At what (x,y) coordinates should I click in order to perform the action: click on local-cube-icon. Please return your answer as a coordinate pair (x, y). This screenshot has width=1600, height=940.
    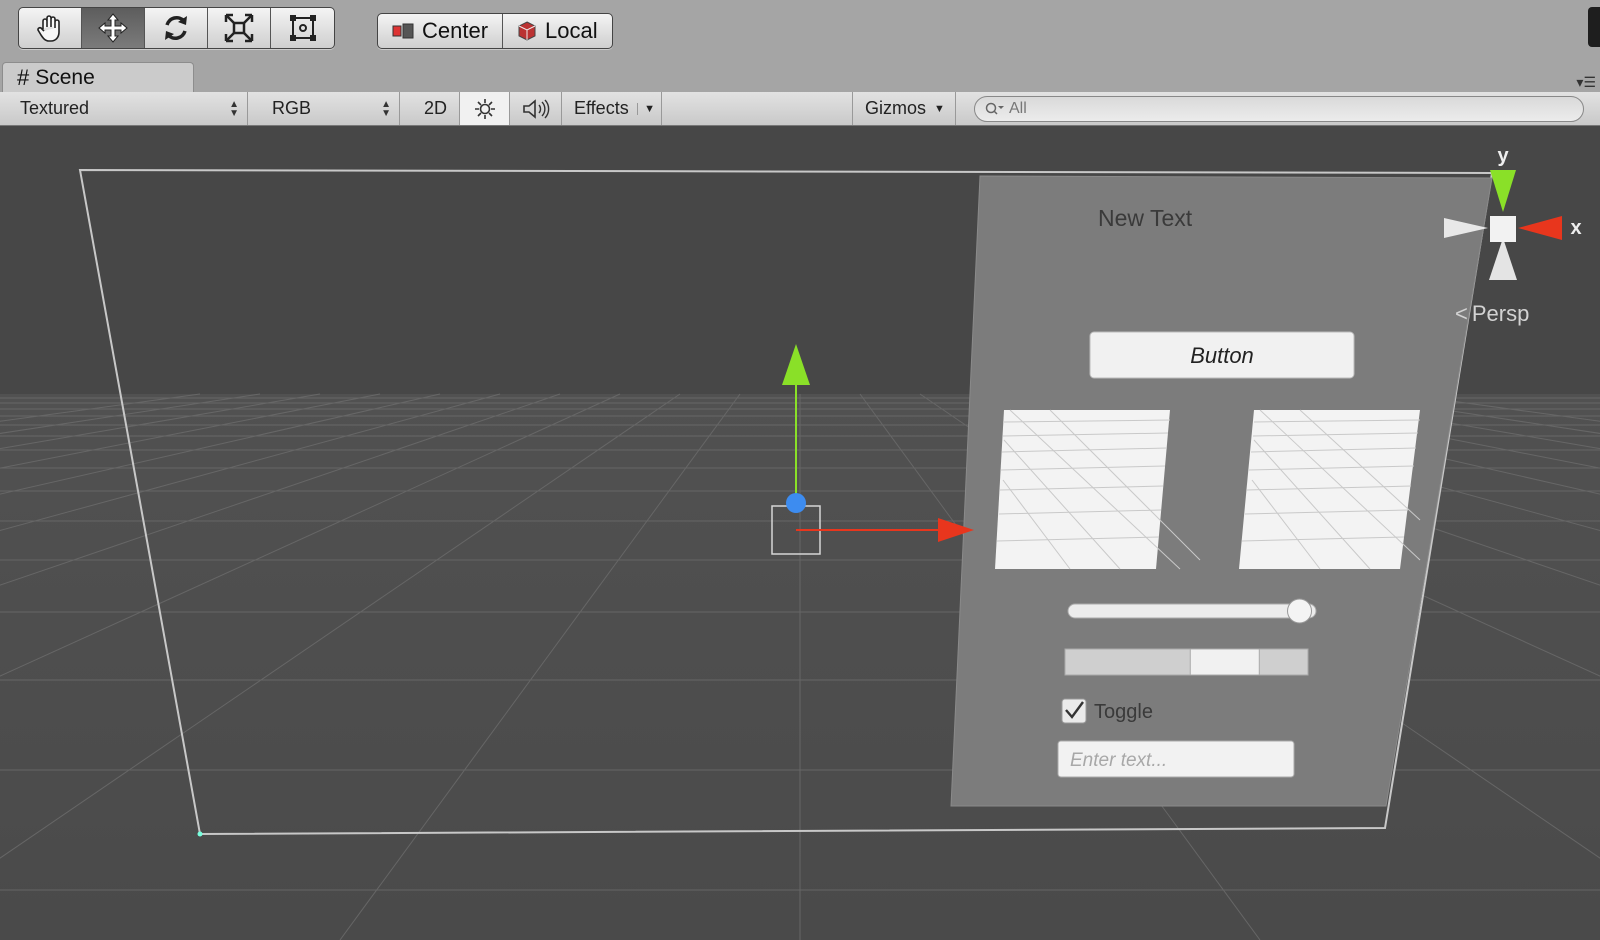
    Looking at the image, I should click on (527, 31).